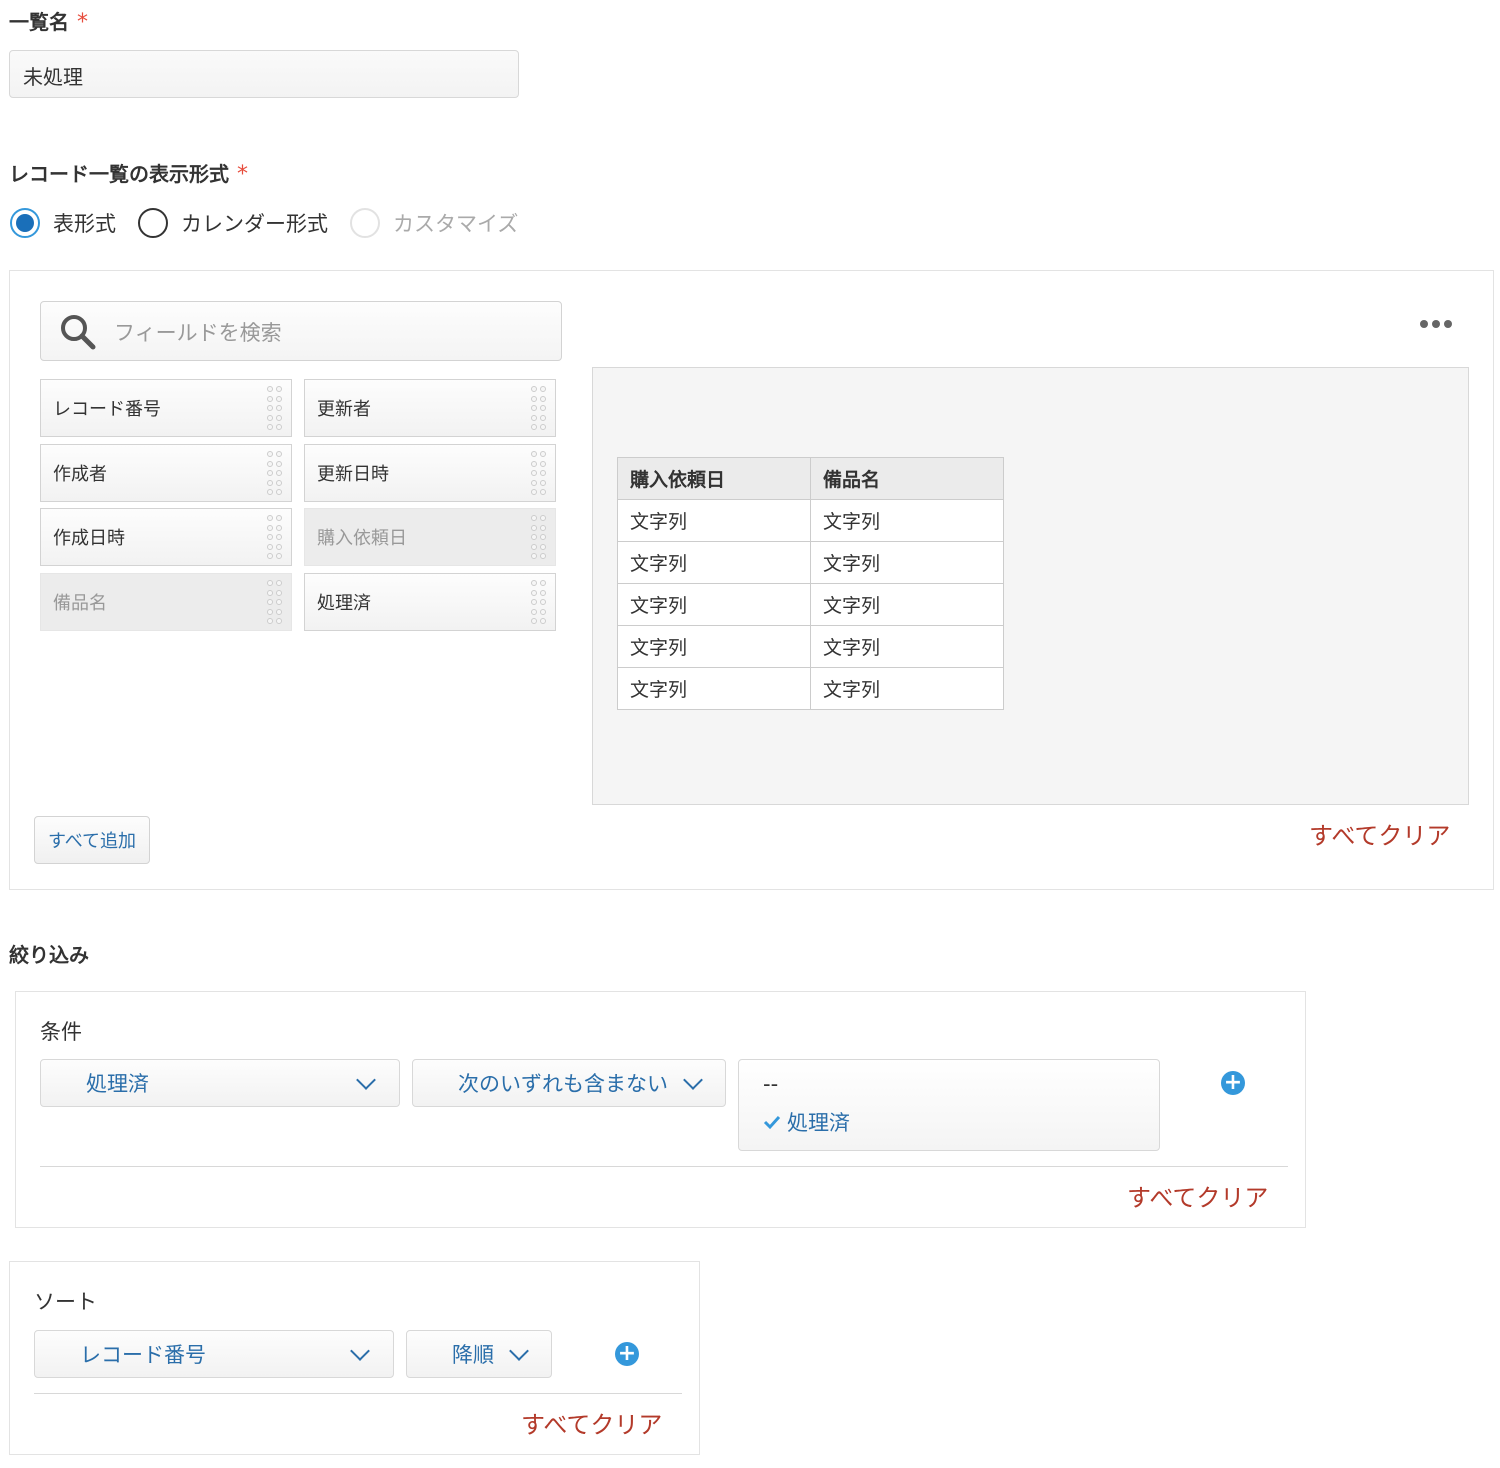  Describe the element at coordinates (1436, 324) in the screenshot. I see `more-options-icon` at that location.